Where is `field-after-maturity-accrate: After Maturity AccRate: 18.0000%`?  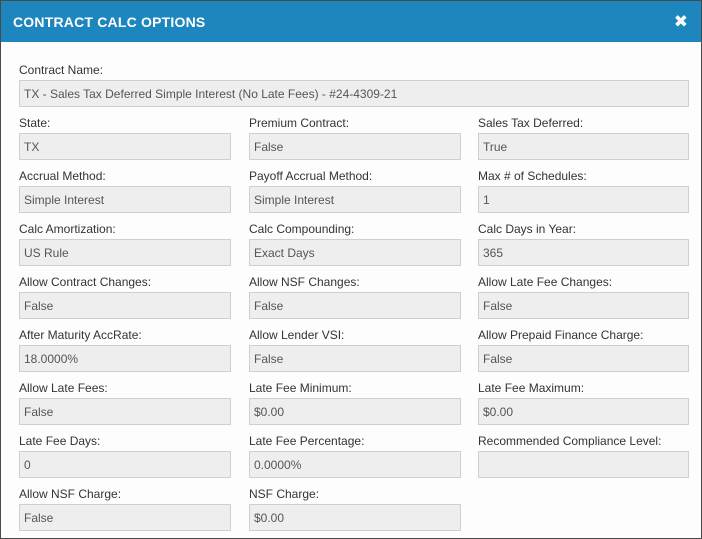 field-after-maturity-accrate: After Maturity AccRate: 18.0000% is located at coordinates (125, 350).